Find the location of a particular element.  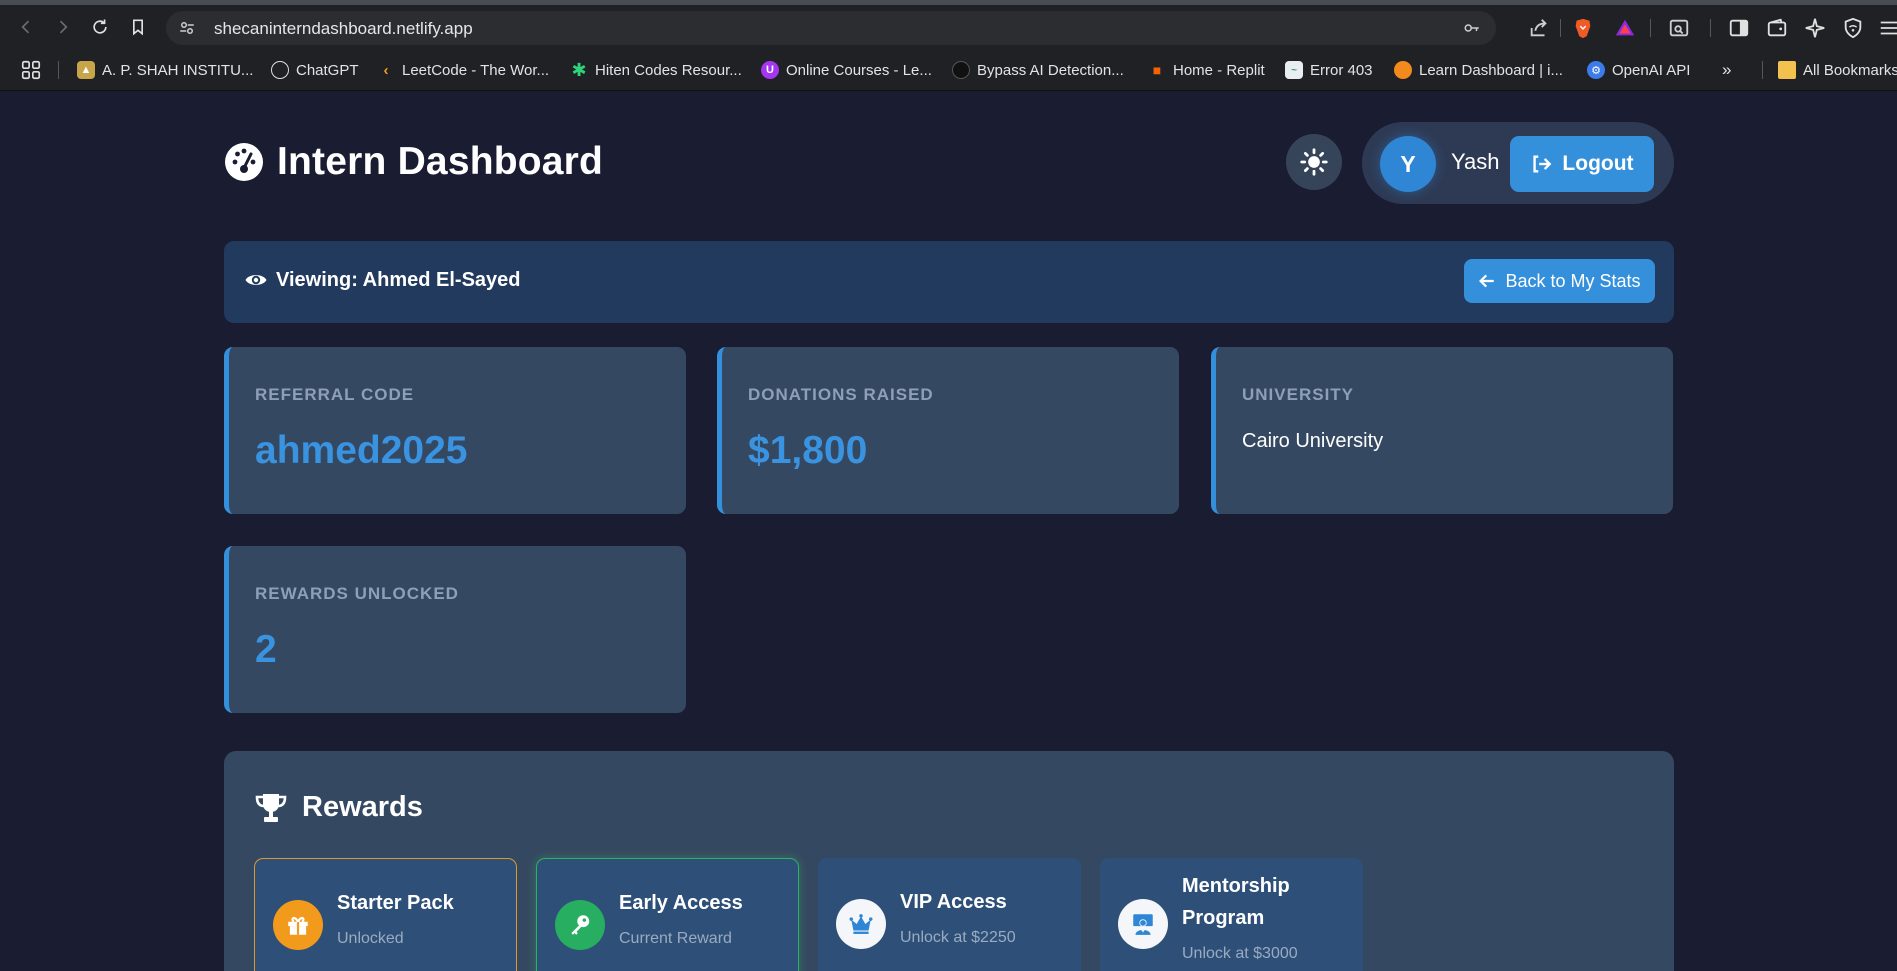

forward-nav-button is located at coordinates (63, 27).